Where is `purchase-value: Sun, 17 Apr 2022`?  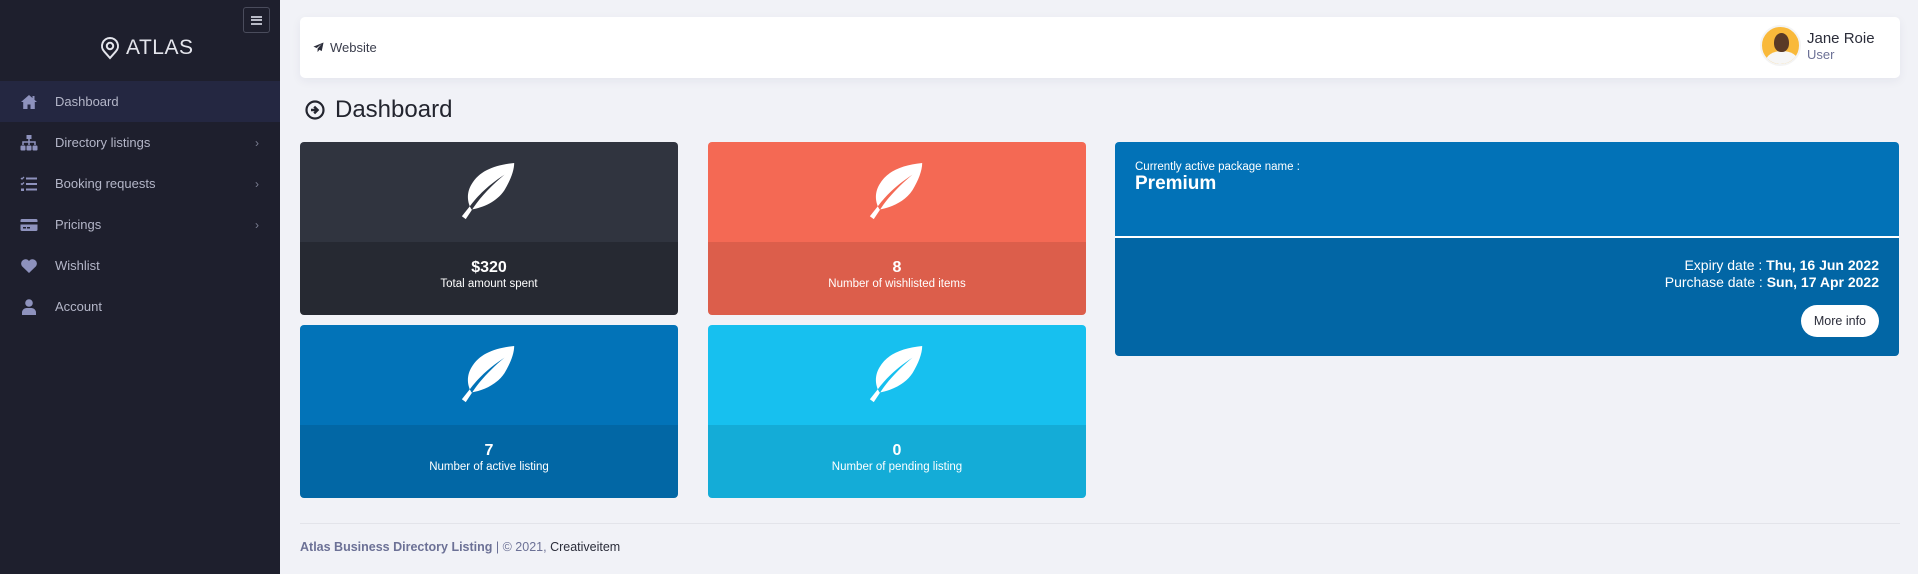
purchase-value: Sun, 17 Apr 2022 is located at coordinates (1822, 282).